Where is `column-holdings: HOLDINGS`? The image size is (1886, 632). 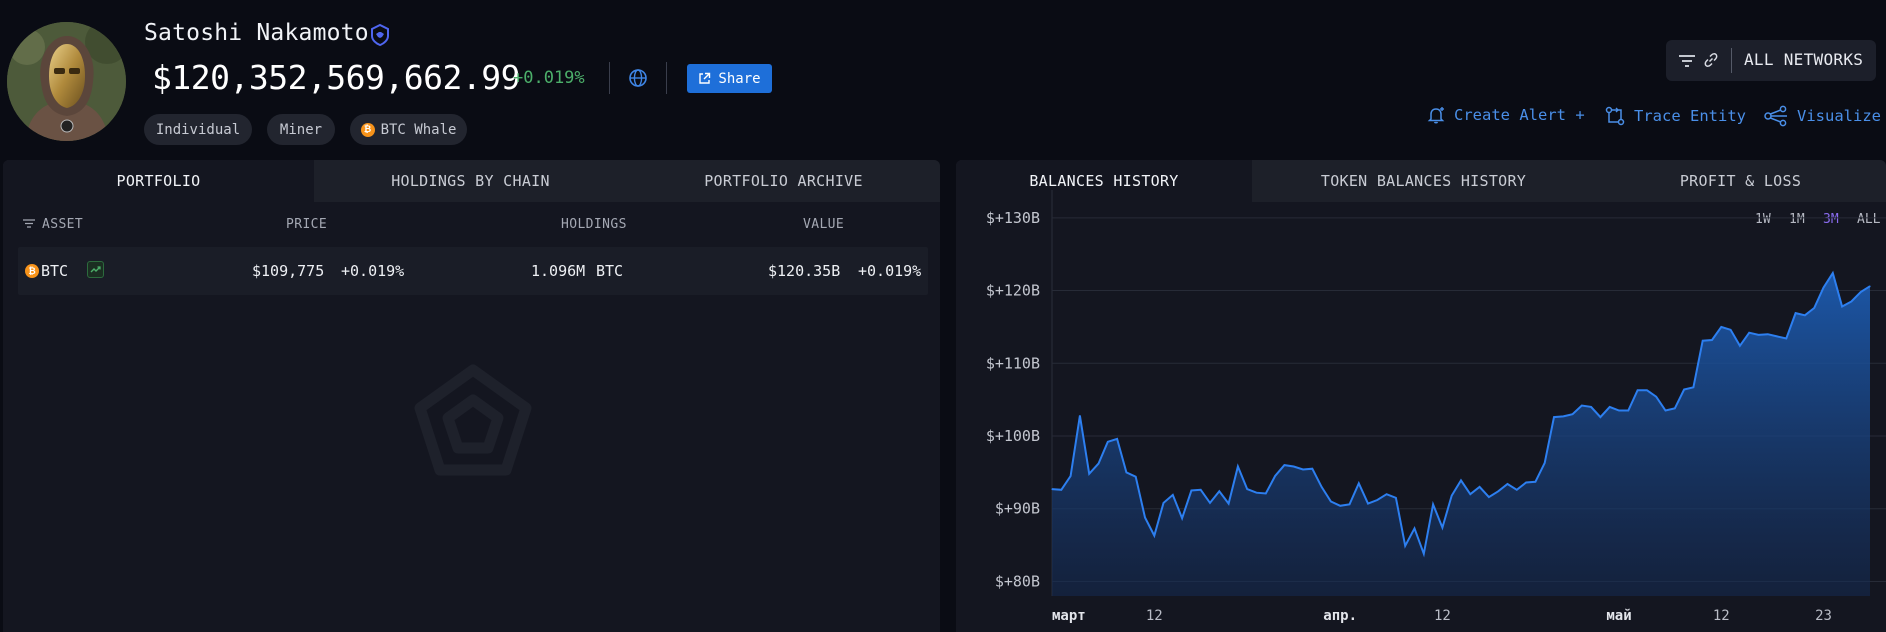
column-holdings: HOLDINGS is located at coordinates (594, 224).